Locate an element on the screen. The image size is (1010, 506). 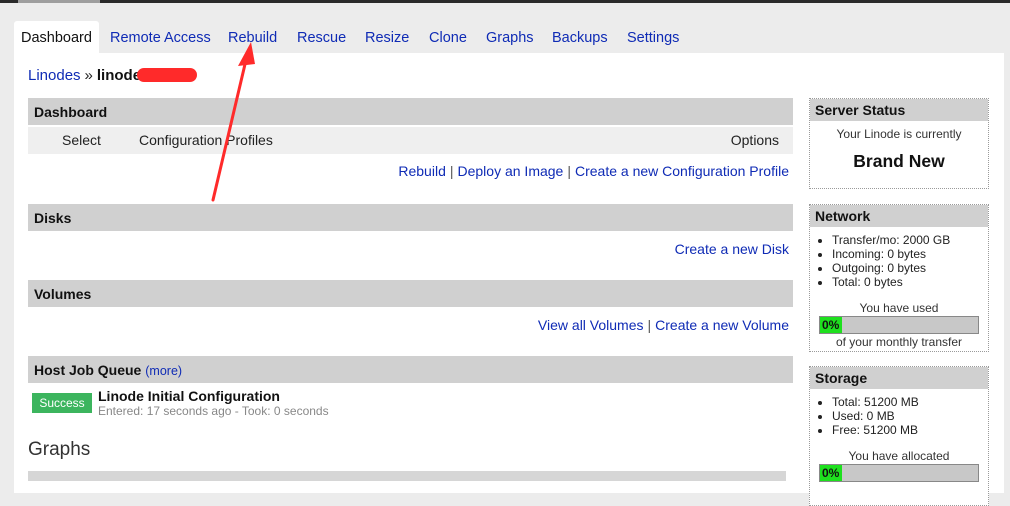
storage-stat: Total: 51200 MB is located at coordinates (910, 402).